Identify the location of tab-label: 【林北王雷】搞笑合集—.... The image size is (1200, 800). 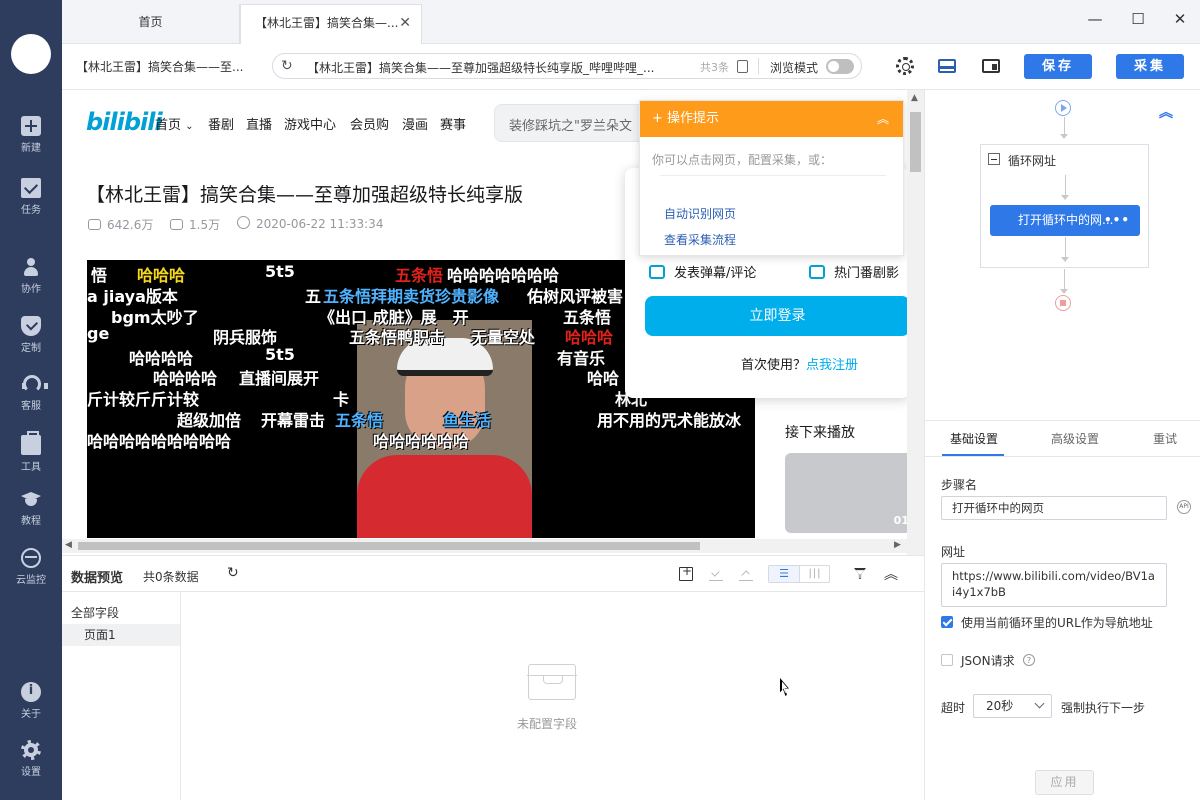
(327, 23).